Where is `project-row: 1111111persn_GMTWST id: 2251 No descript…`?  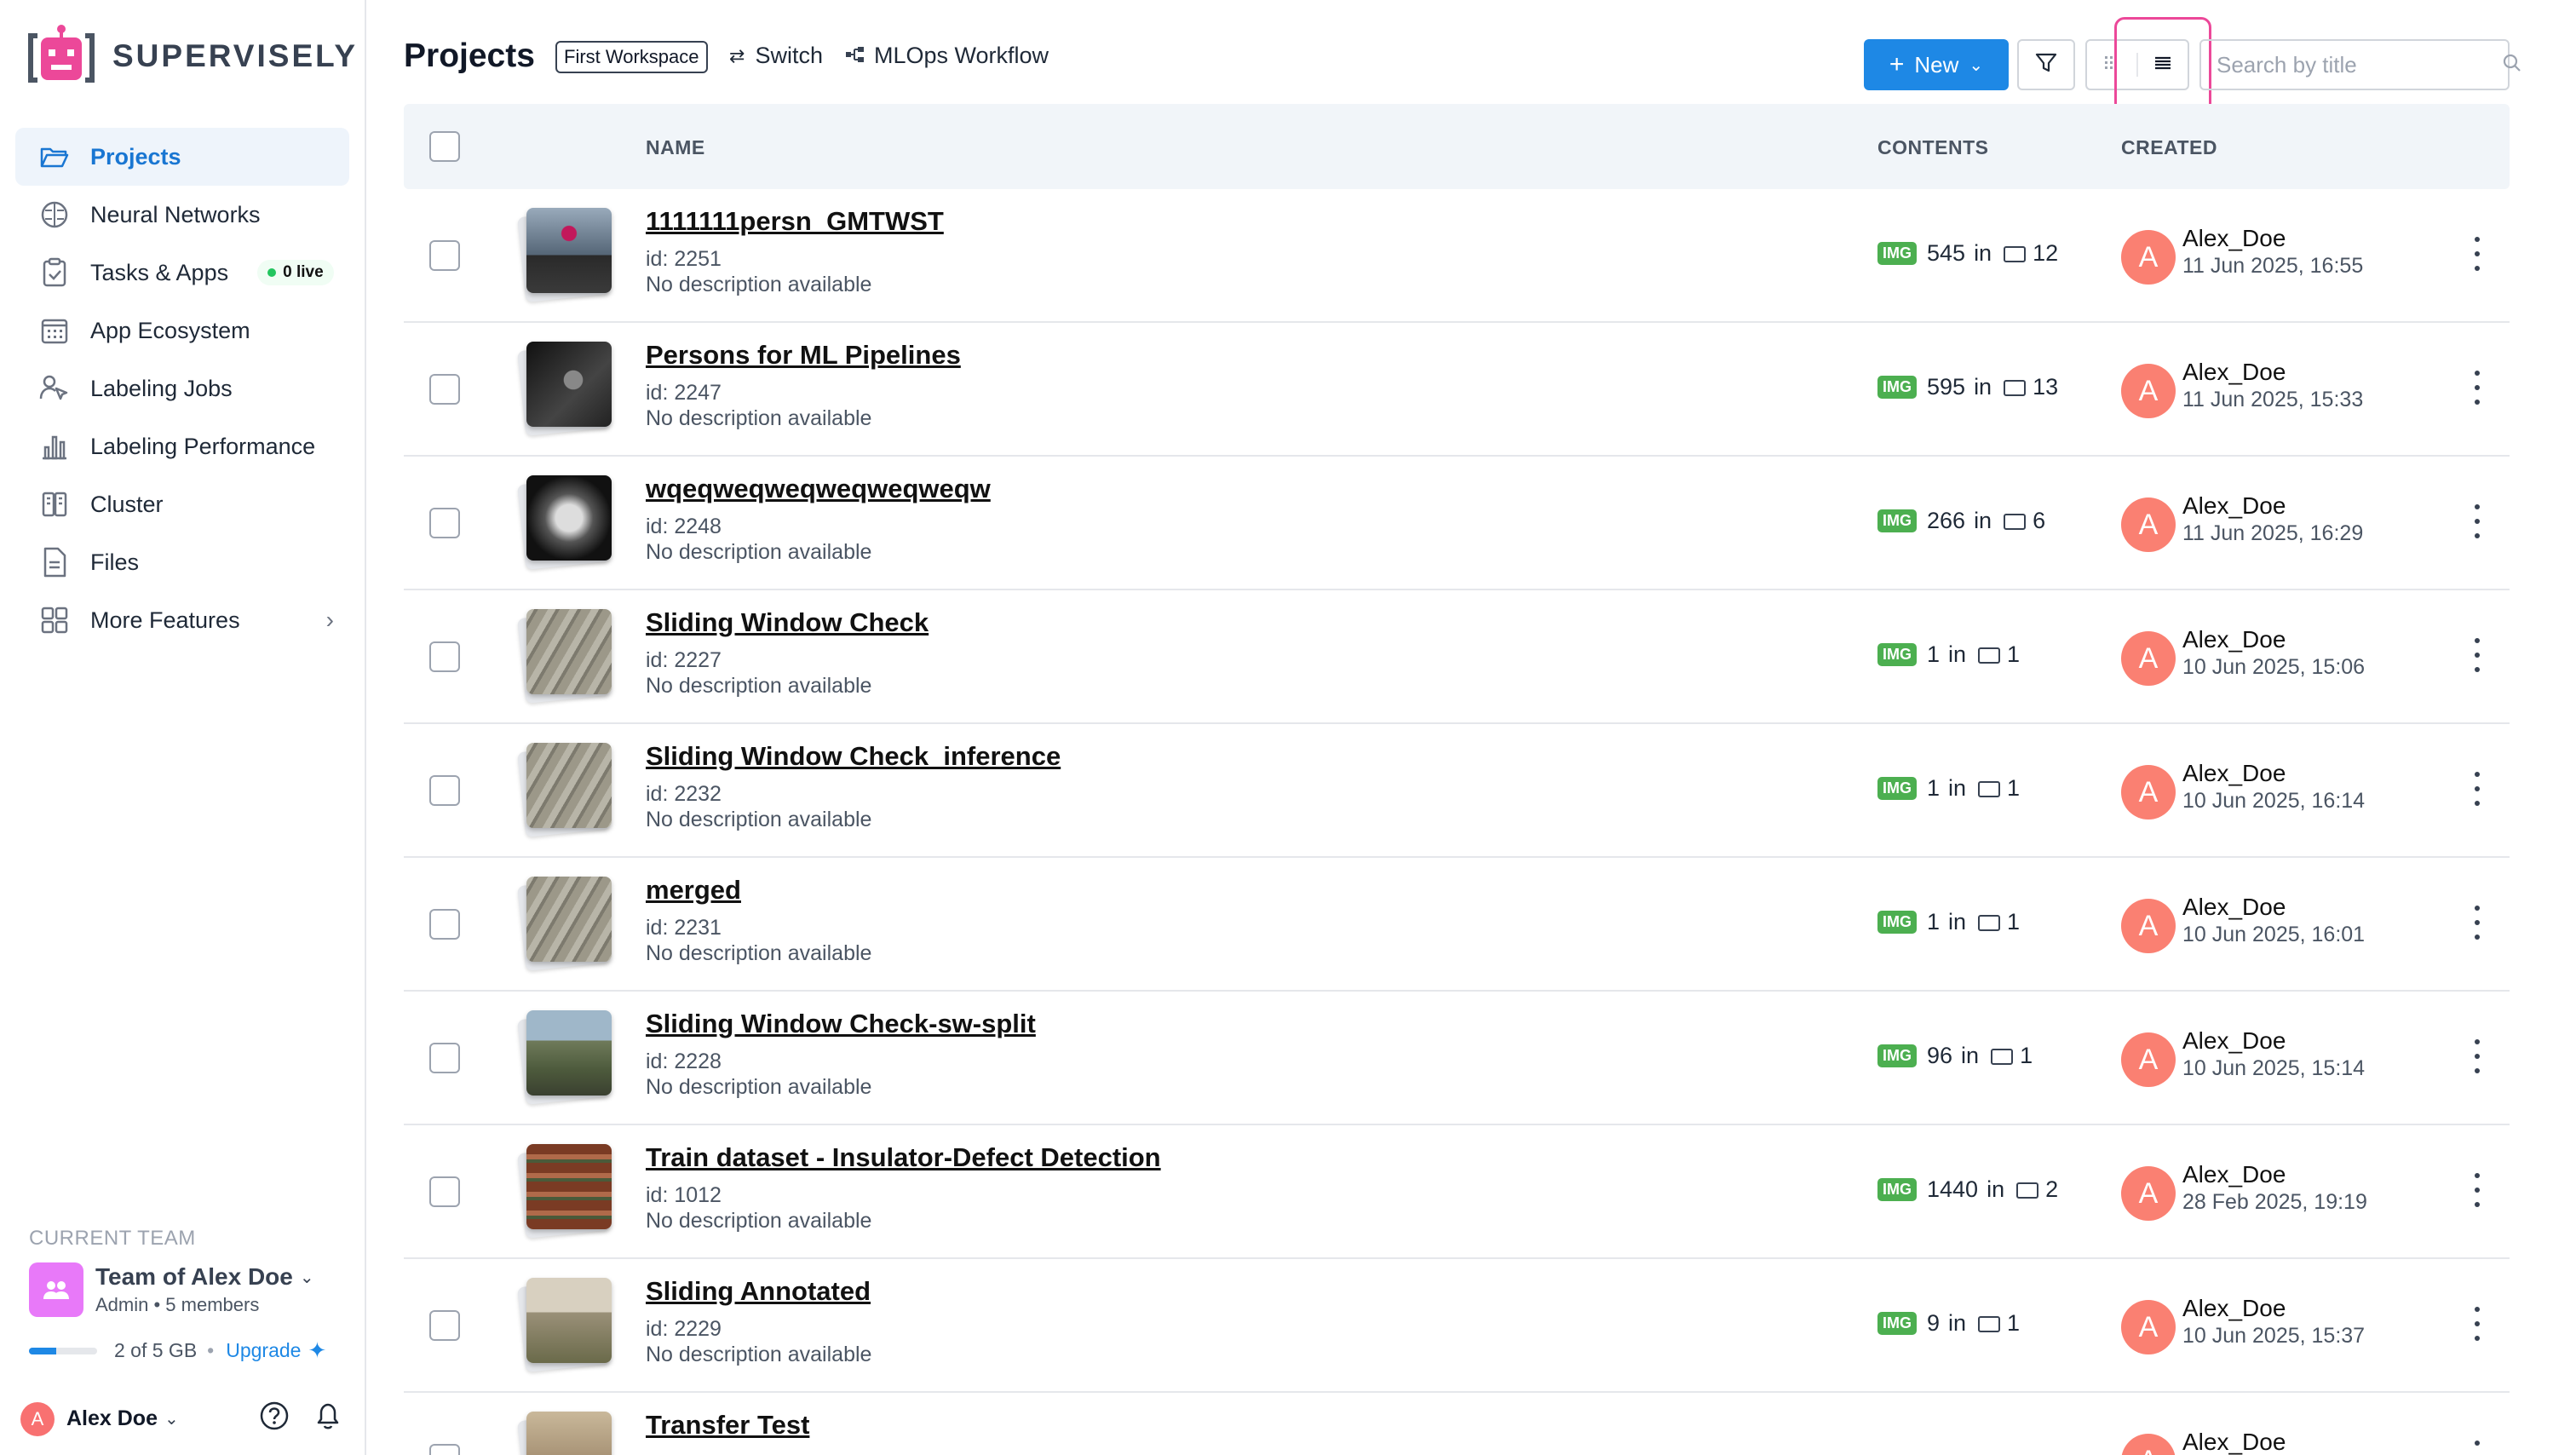
project-row: 1111111persn_GMTWST id: 2251 No descript… is located at coordinates (1457, 256).